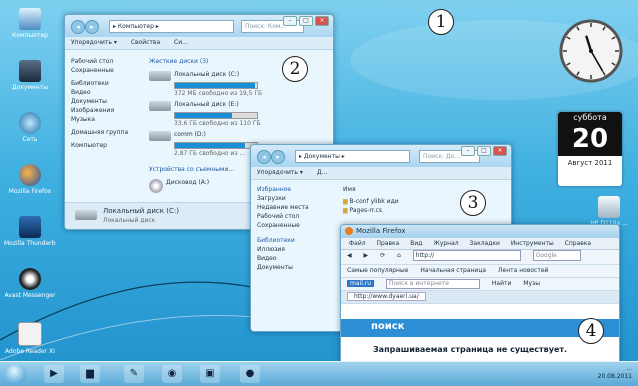 The image size is (638, 386). I want to click on menu-help: Справка, so click(578, 243).